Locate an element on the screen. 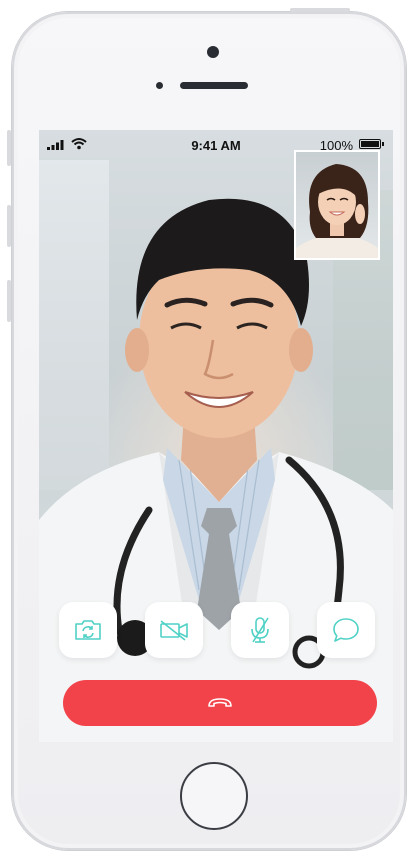  earpiece-speaker is located at coordinates (214, 85).